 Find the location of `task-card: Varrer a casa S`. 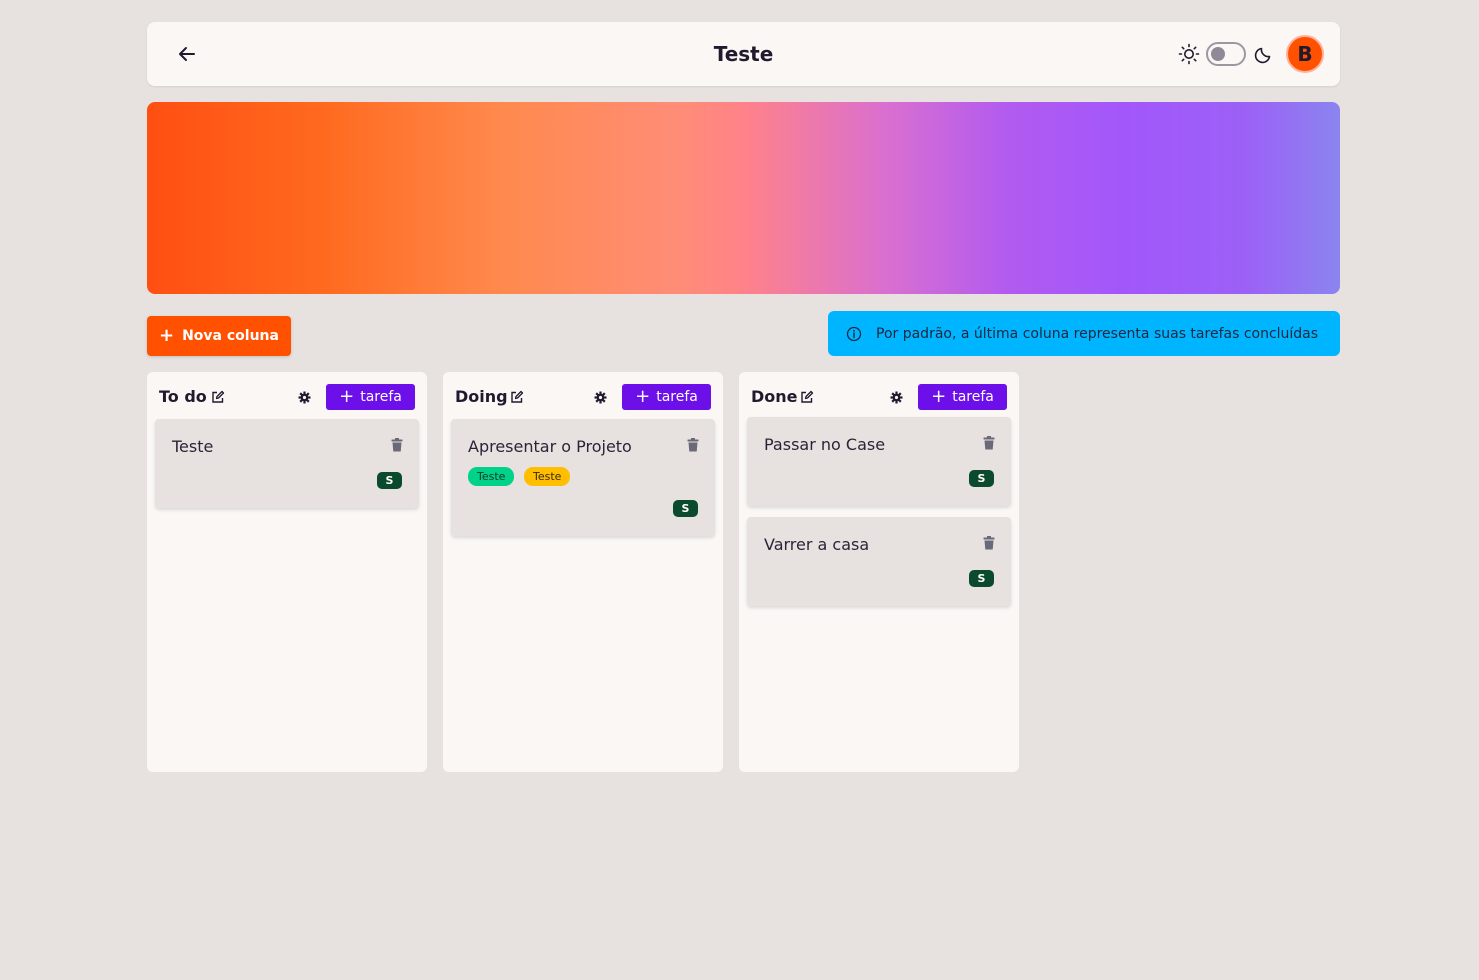

task-card: Varrer a casa S is located at coordinates (879, 561).